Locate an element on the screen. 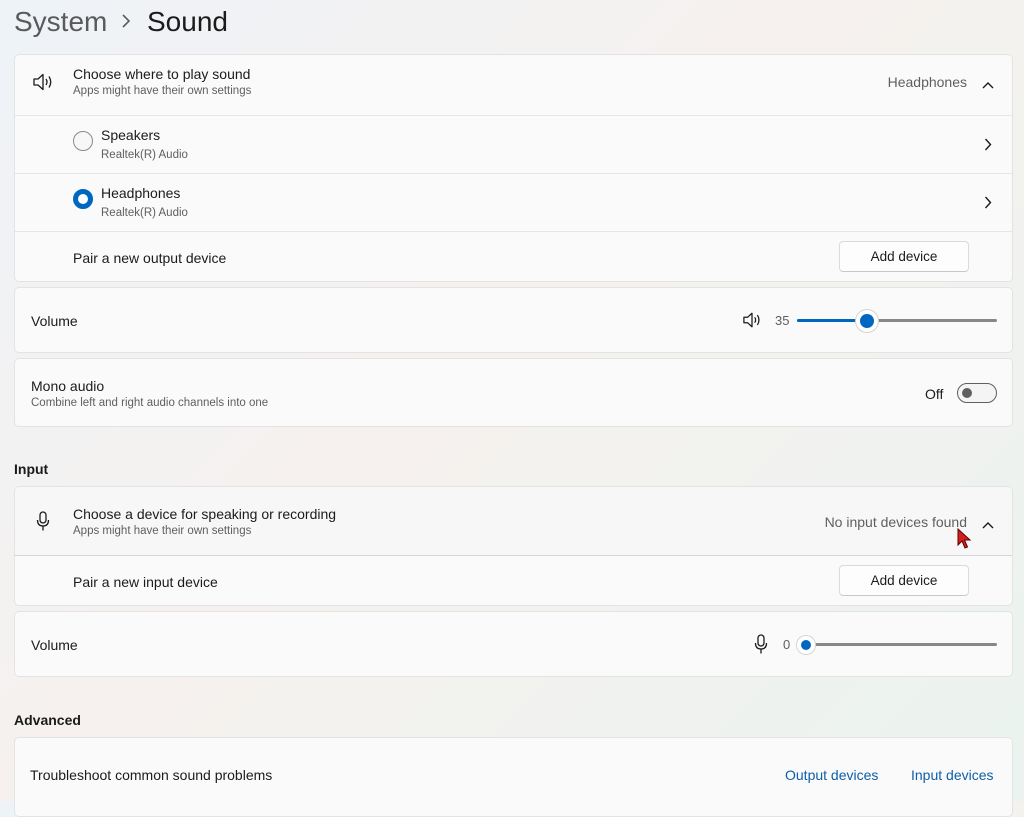 The width and height of the screenshot is (1024, 817). output-volume-label: Volume is located at coordinates (54, 321).